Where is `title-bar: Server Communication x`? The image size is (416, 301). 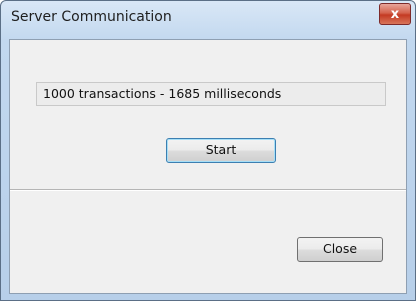 title-bar: Server Communication x is located at coordinates (208, 20).